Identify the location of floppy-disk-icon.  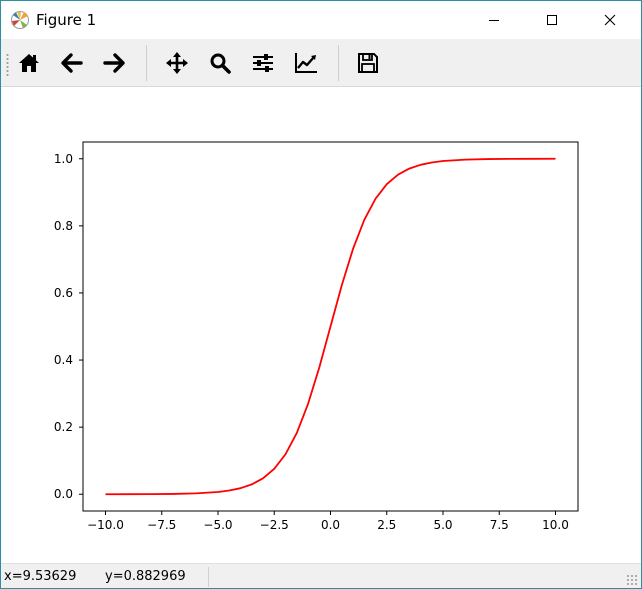
(368, 63).